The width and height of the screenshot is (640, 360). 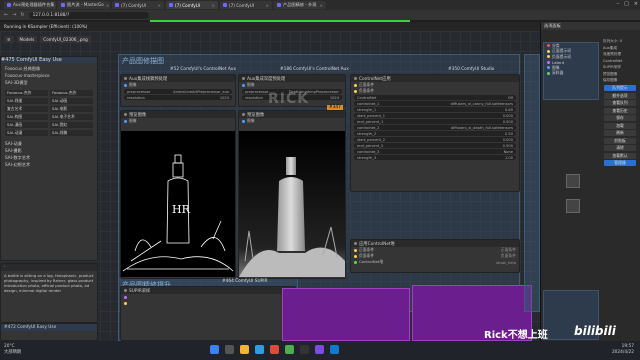 What do you see at coordinates (618, 4) in the screenshot?
I see `minimize-icon: –` at bounding box center [618, 4].